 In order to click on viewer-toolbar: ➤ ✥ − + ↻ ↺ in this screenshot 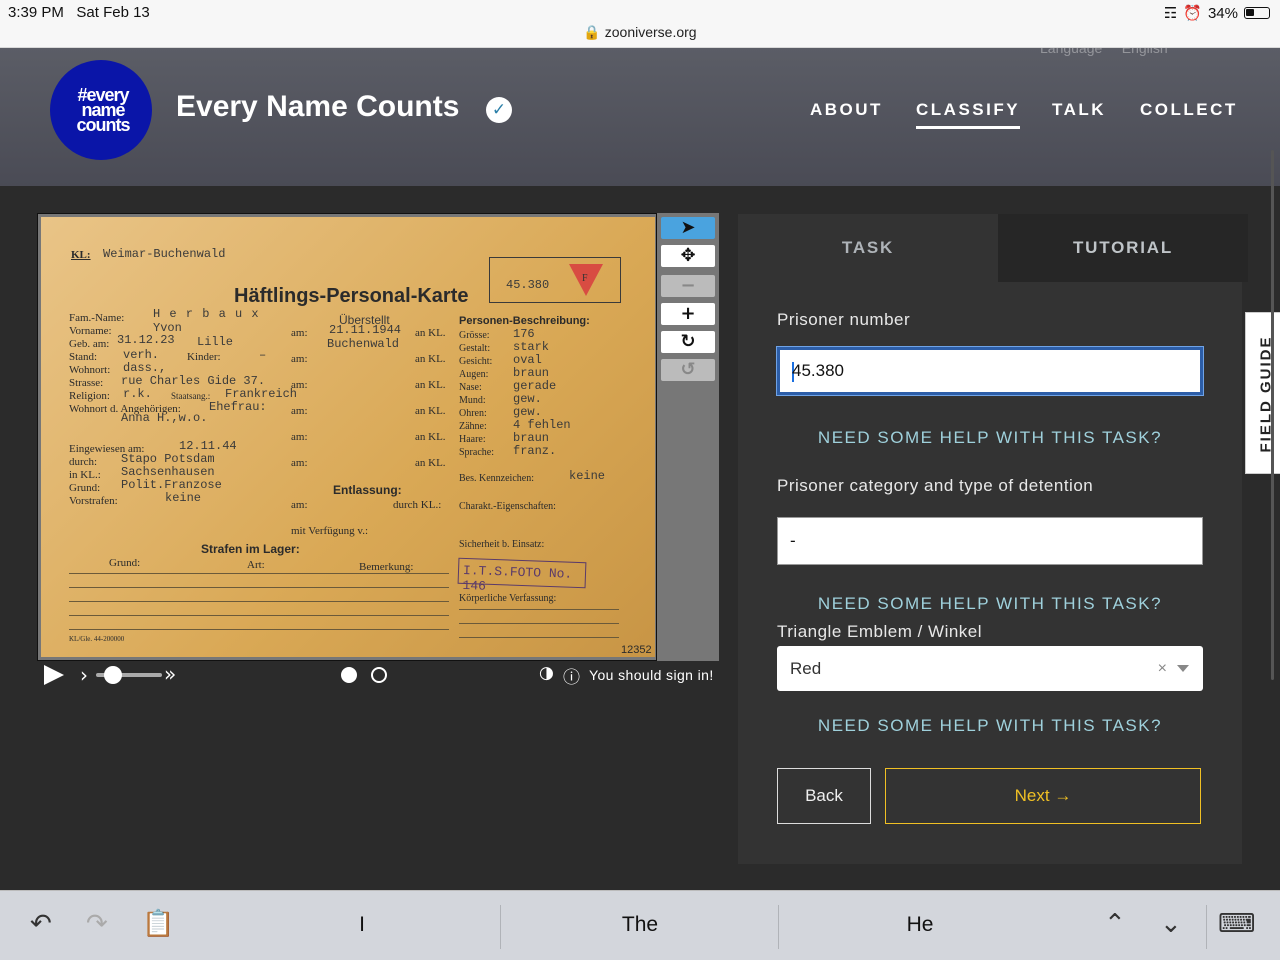, I will do `click(688, 437)`.